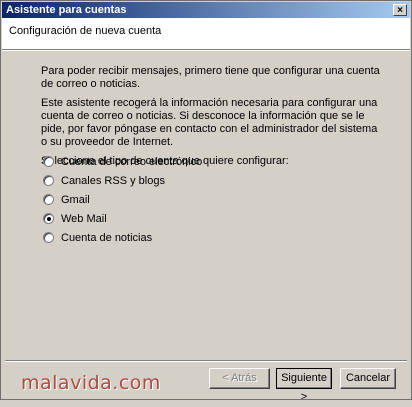 The image size is (412, 407). What do you see at coordinates (122, 218) in the screenshot?
I see `option-web-mail: Web Mail` at bounding box center [122, 218].